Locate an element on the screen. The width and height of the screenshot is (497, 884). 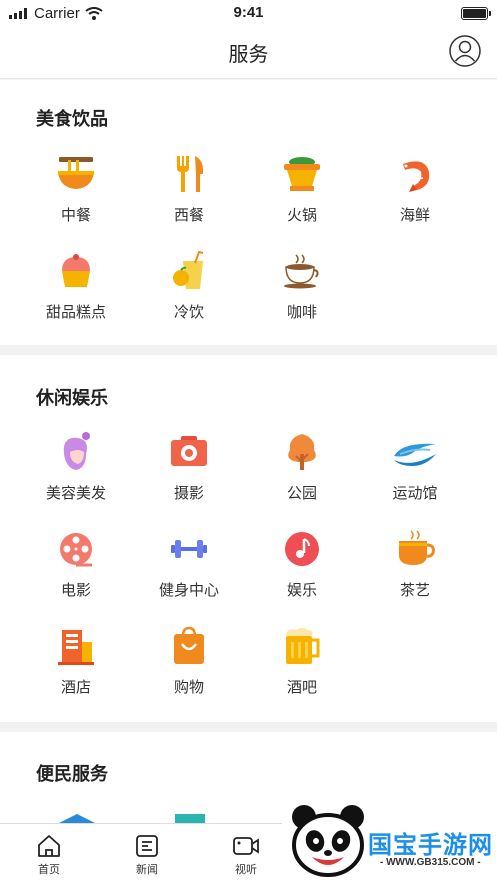
film-reel-icon is located at coordinates (76, 550).